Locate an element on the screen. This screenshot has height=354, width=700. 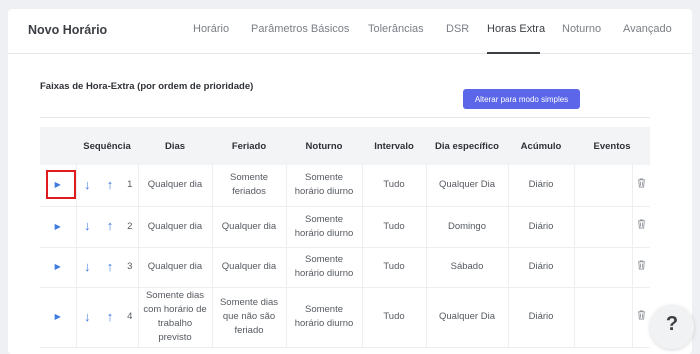
active-tab-indicator is located at coordinates (513, 53).